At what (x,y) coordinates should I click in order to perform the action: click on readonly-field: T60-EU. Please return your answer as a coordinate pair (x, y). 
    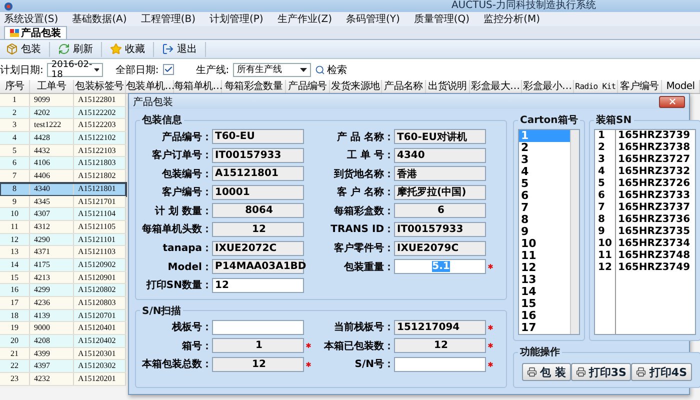
    Looking at the image, I should click on (258, 136).